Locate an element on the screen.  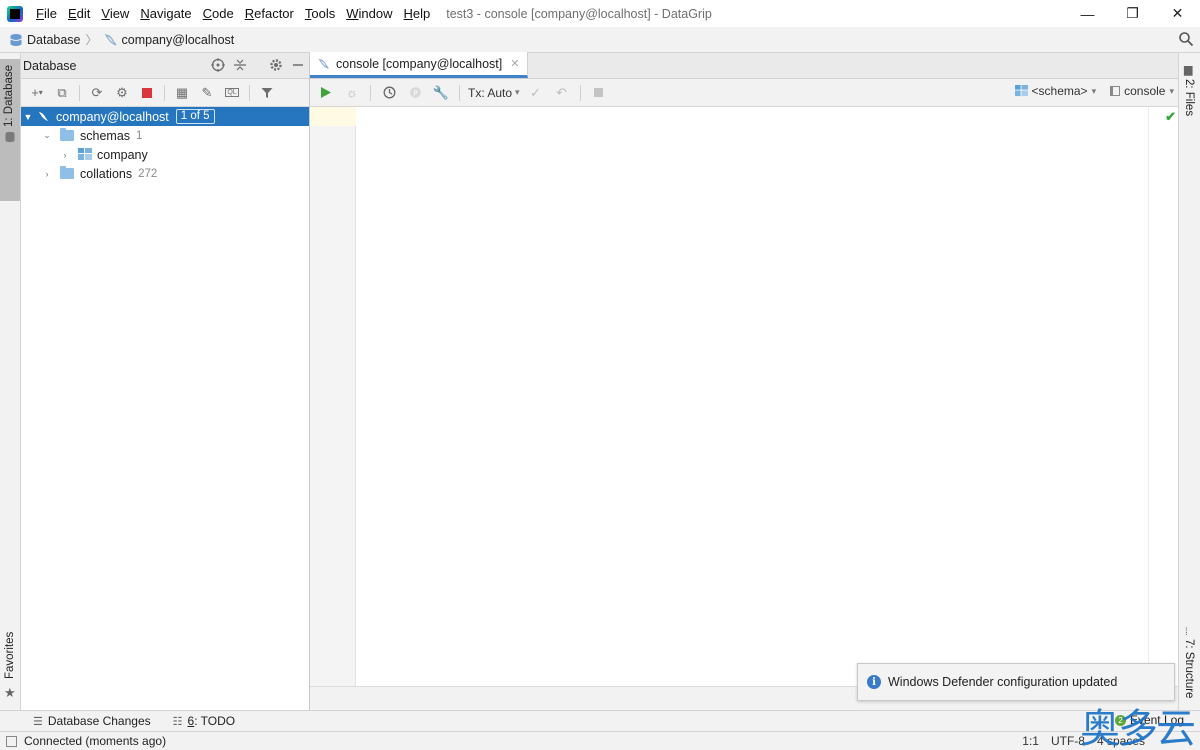
tree-item-collations: › collations 272 is located at coordinates (165, 173).